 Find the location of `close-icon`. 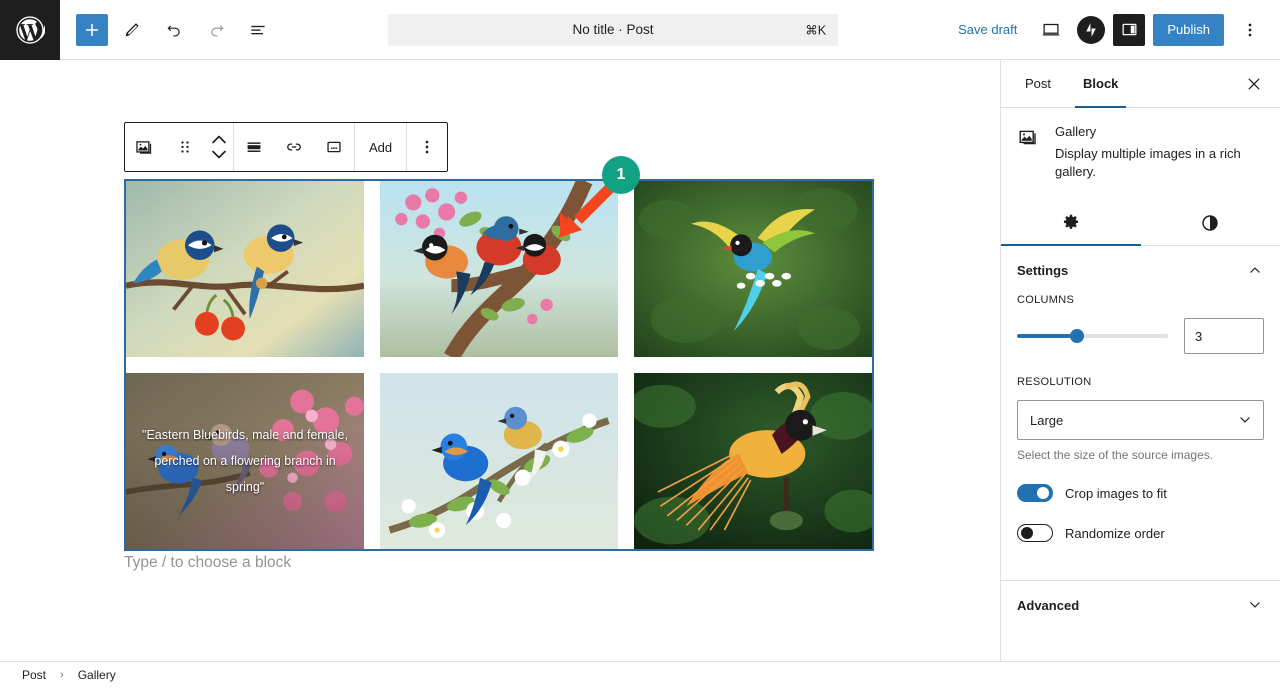

close-icon is located at coordinates (1254, 83).